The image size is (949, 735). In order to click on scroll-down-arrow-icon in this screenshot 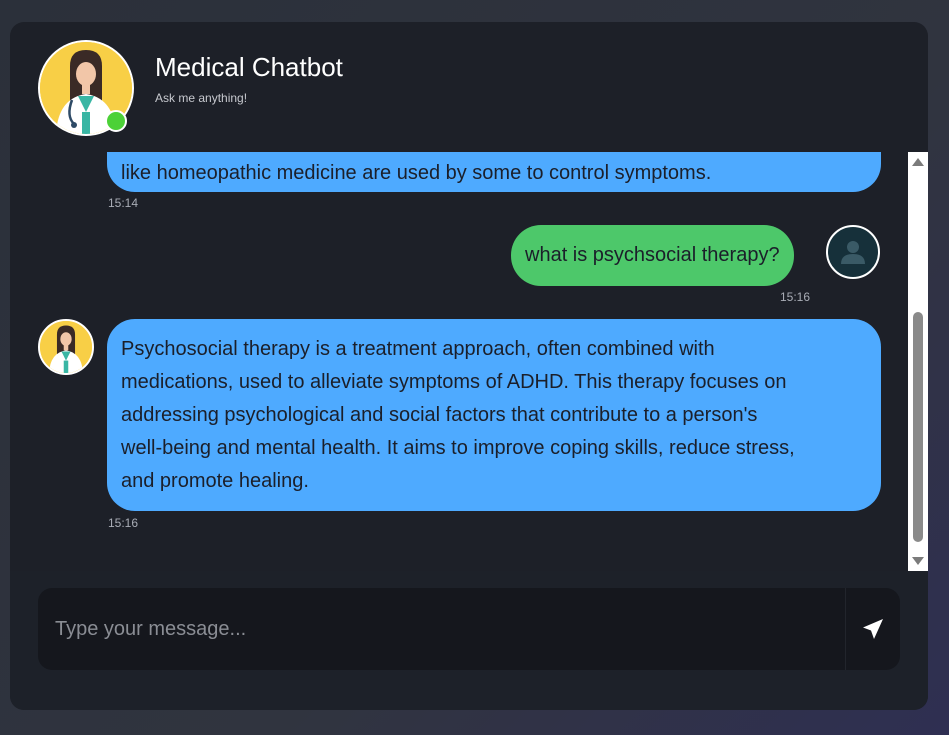, I will do `click(918, 561)`.